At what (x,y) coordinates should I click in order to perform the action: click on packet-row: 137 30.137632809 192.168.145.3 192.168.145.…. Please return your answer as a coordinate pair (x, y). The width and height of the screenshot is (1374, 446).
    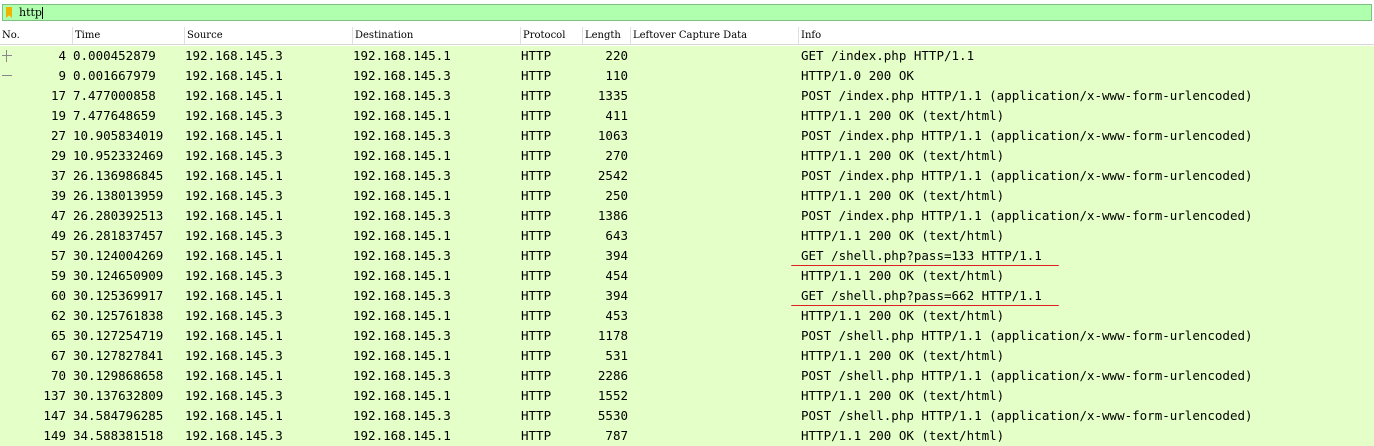
    Looking at the image, I should click on (687, 396).